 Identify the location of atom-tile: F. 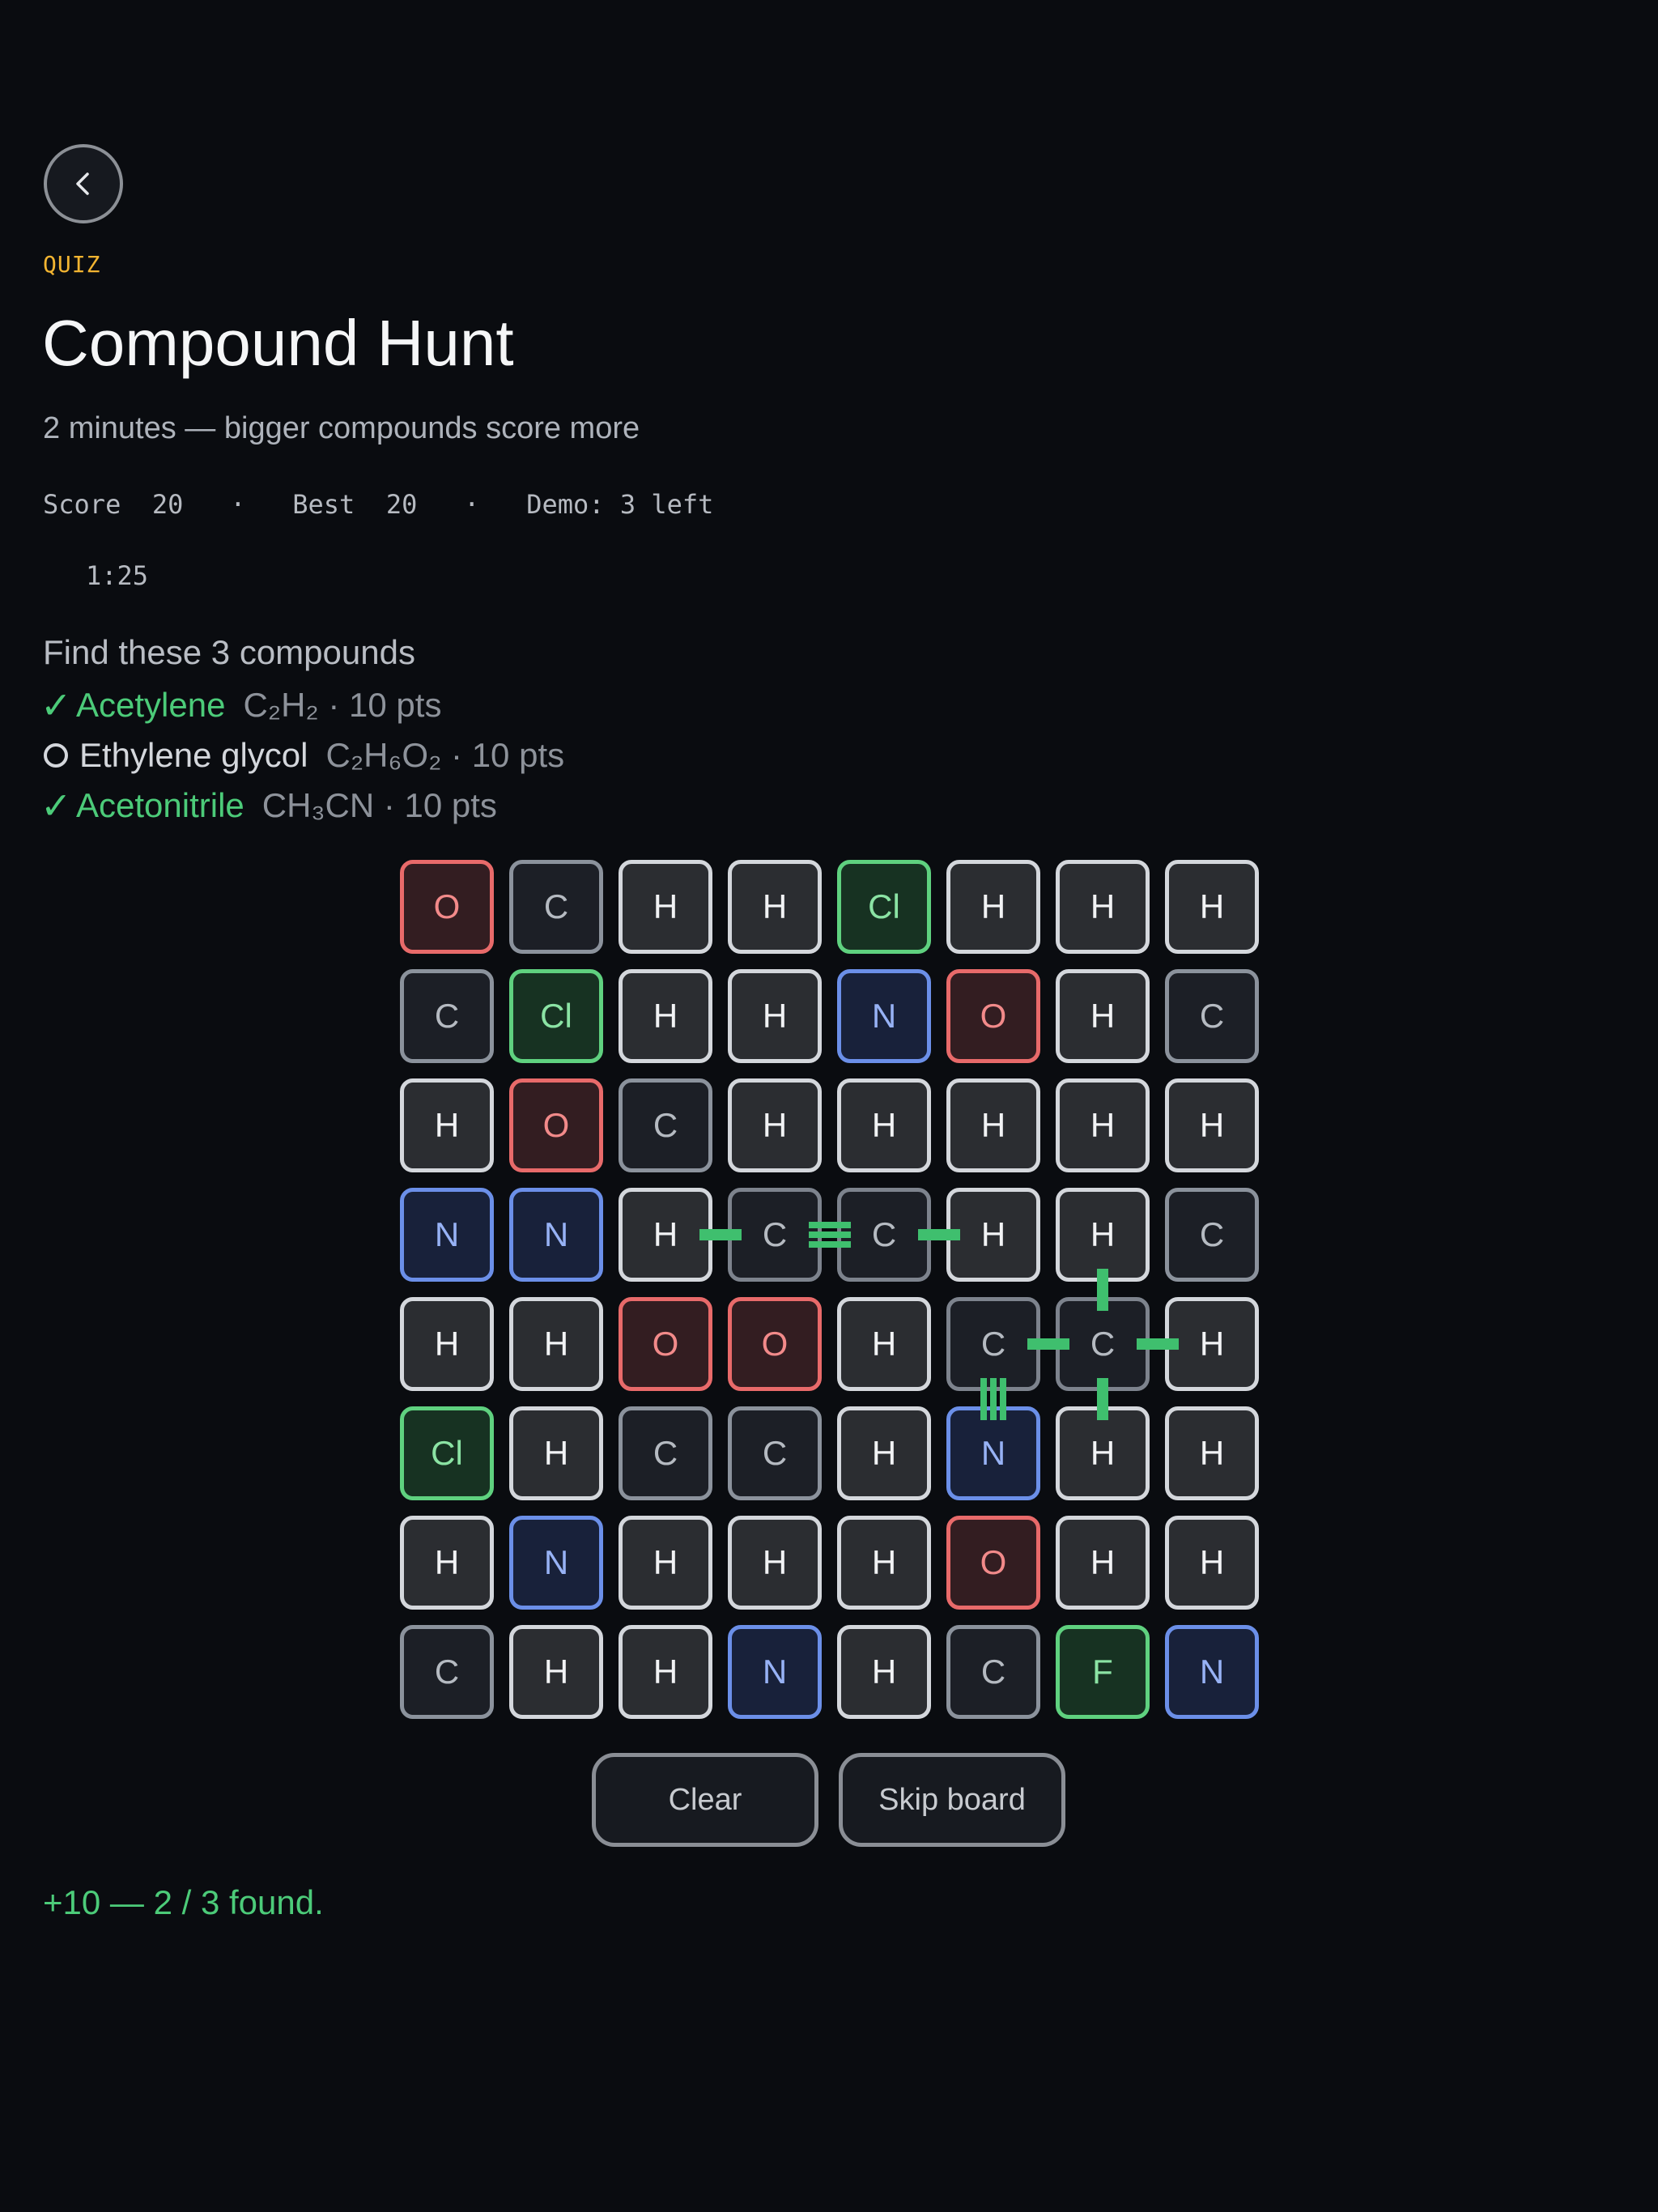
(1103, 1672).